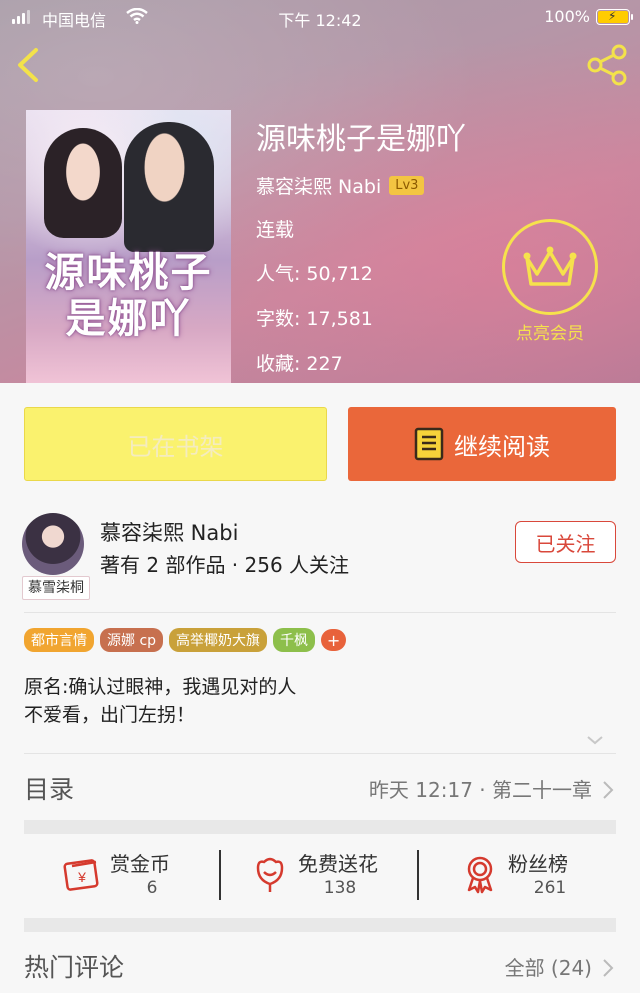  What do you see at coordinates (480, 875) in the screenshot?
I see `medal-icon` at bounding box center [480, 875].